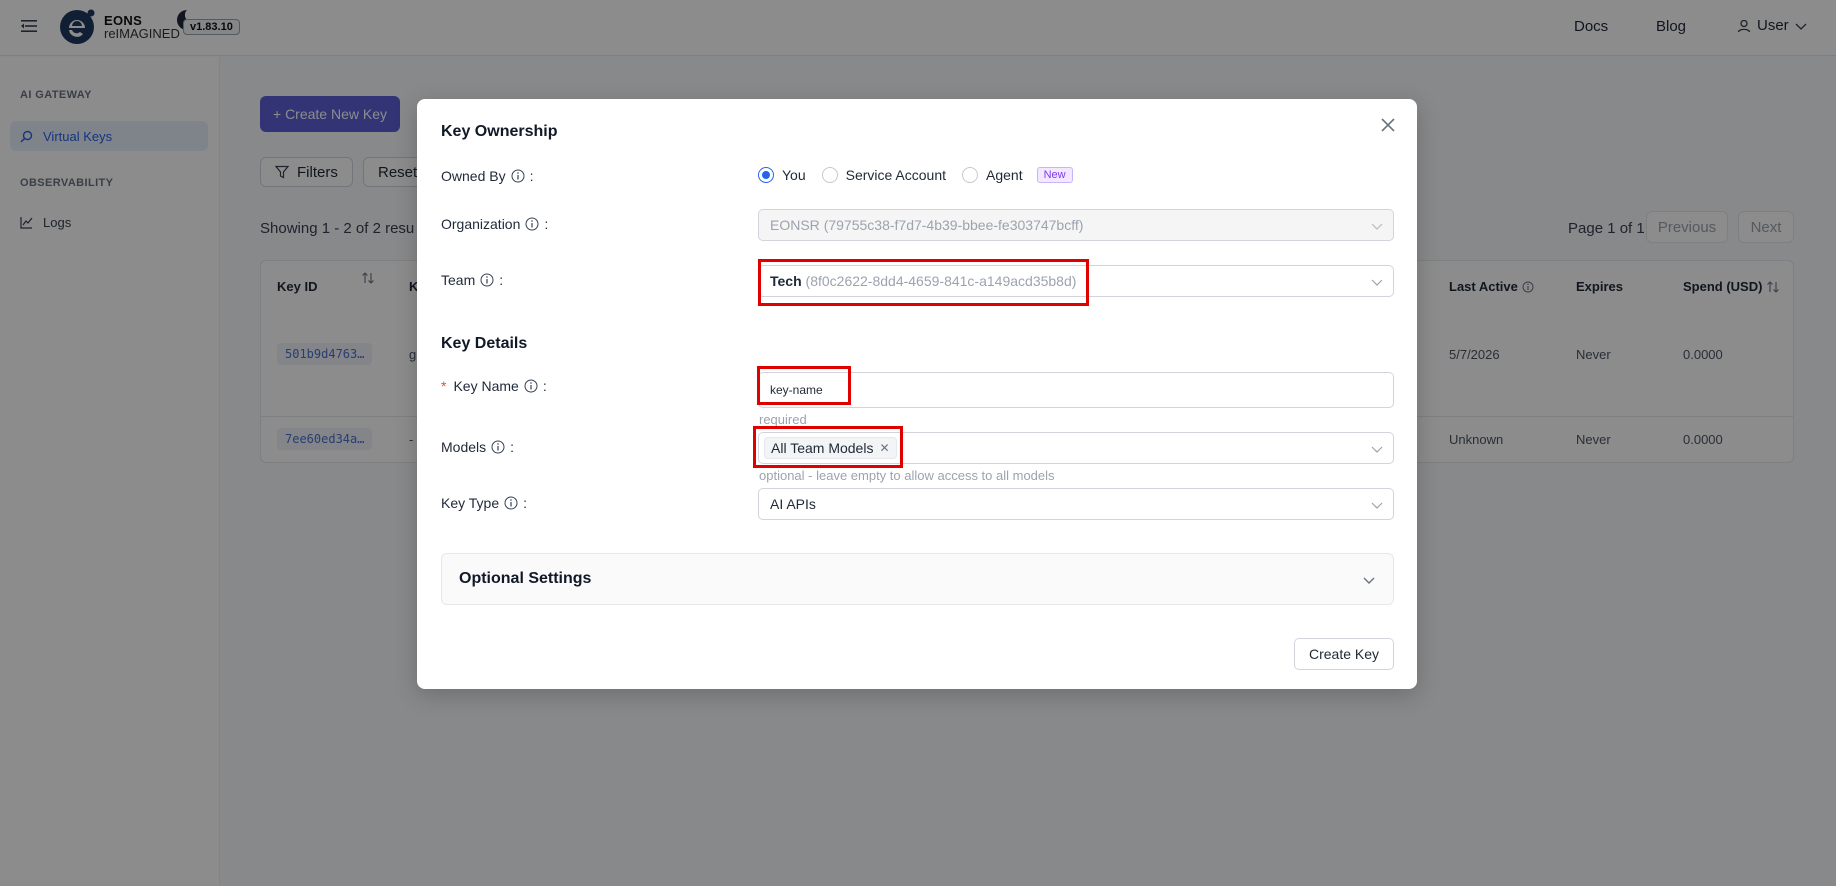  What do you see at coordinates (783, 419) in the screenshot?
I see `key-name-help: required` at bounding box center [783, 419].